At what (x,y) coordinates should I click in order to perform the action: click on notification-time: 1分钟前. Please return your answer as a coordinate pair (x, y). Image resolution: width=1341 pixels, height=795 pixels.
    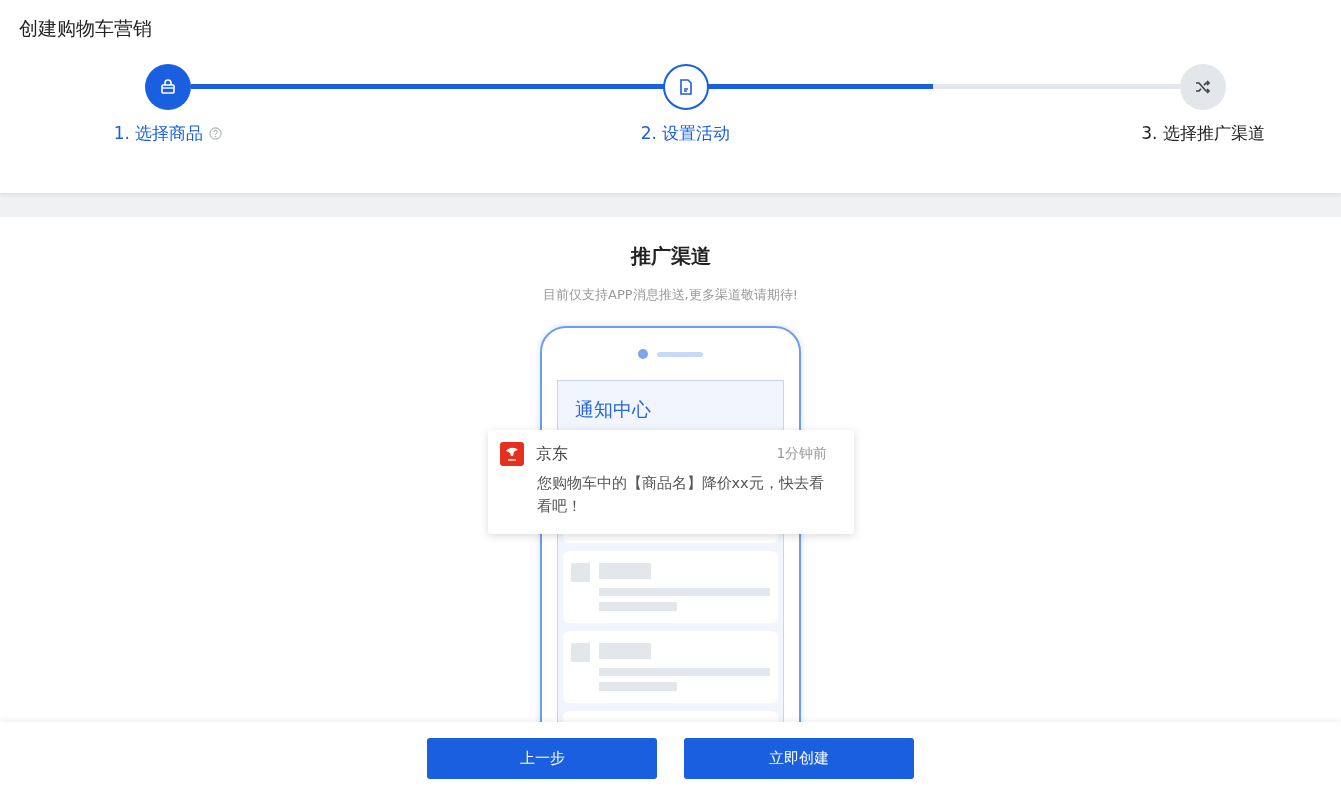
    Looking at the image, I should click on (802, 454).